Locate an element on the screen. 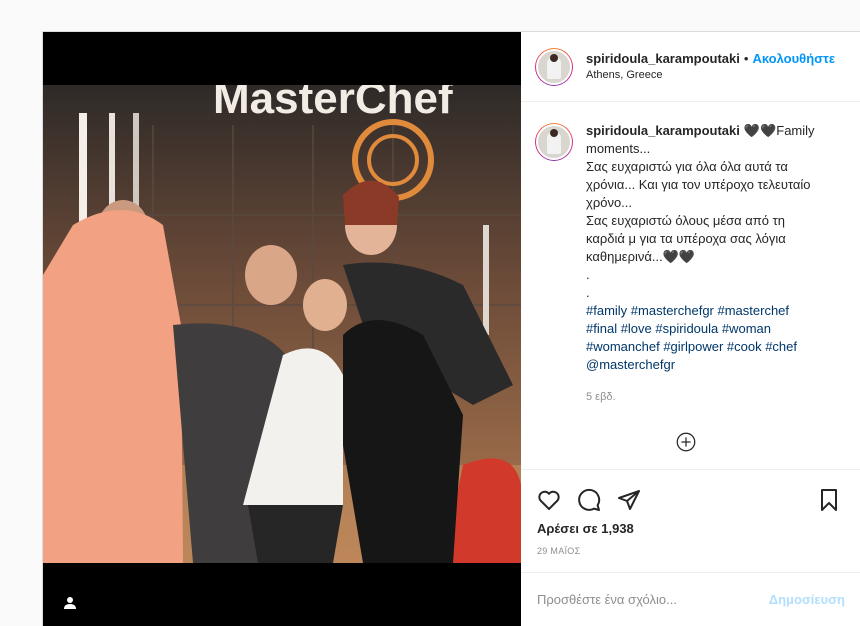 This screenshot has height=626, width=860. caption-avatar is located at coordinates (554, 142).